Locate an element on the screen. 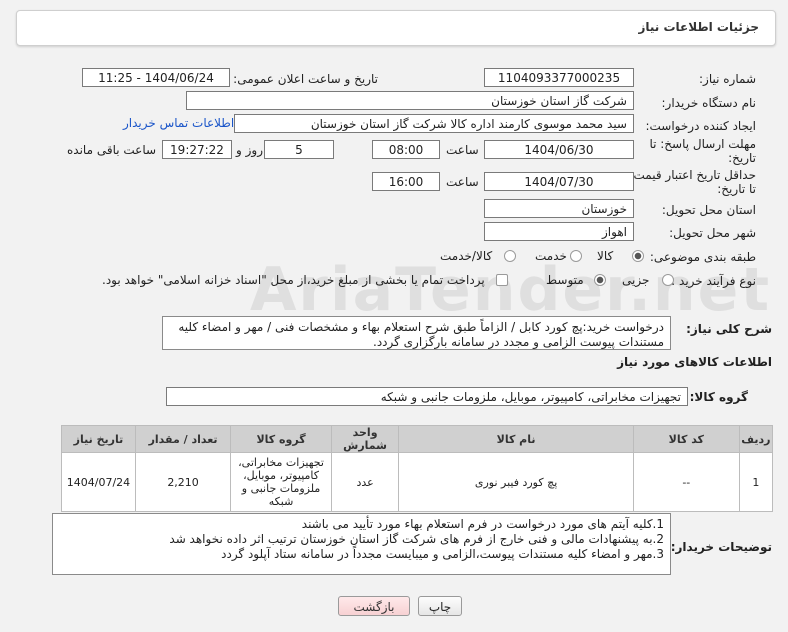 This screenshot has width=788, height=632. validity-label-2: تا تاریخ: is located at coordinates (736, 189).